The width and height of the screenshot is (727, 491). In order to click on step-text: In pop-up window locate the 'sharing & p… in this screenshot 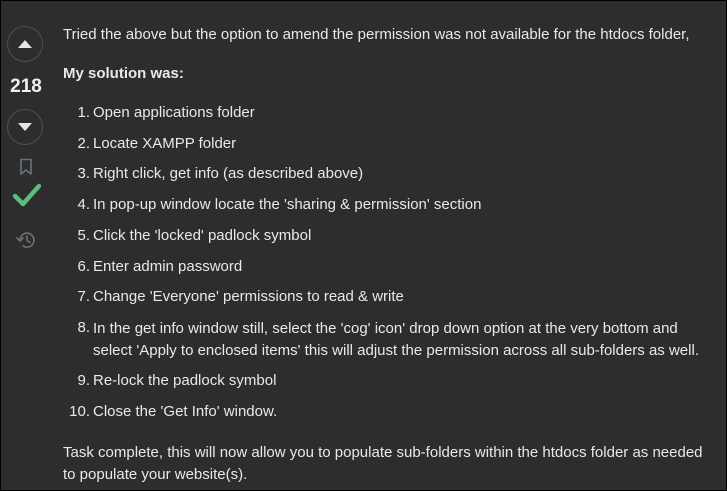, I will do `click(287, 204)`.